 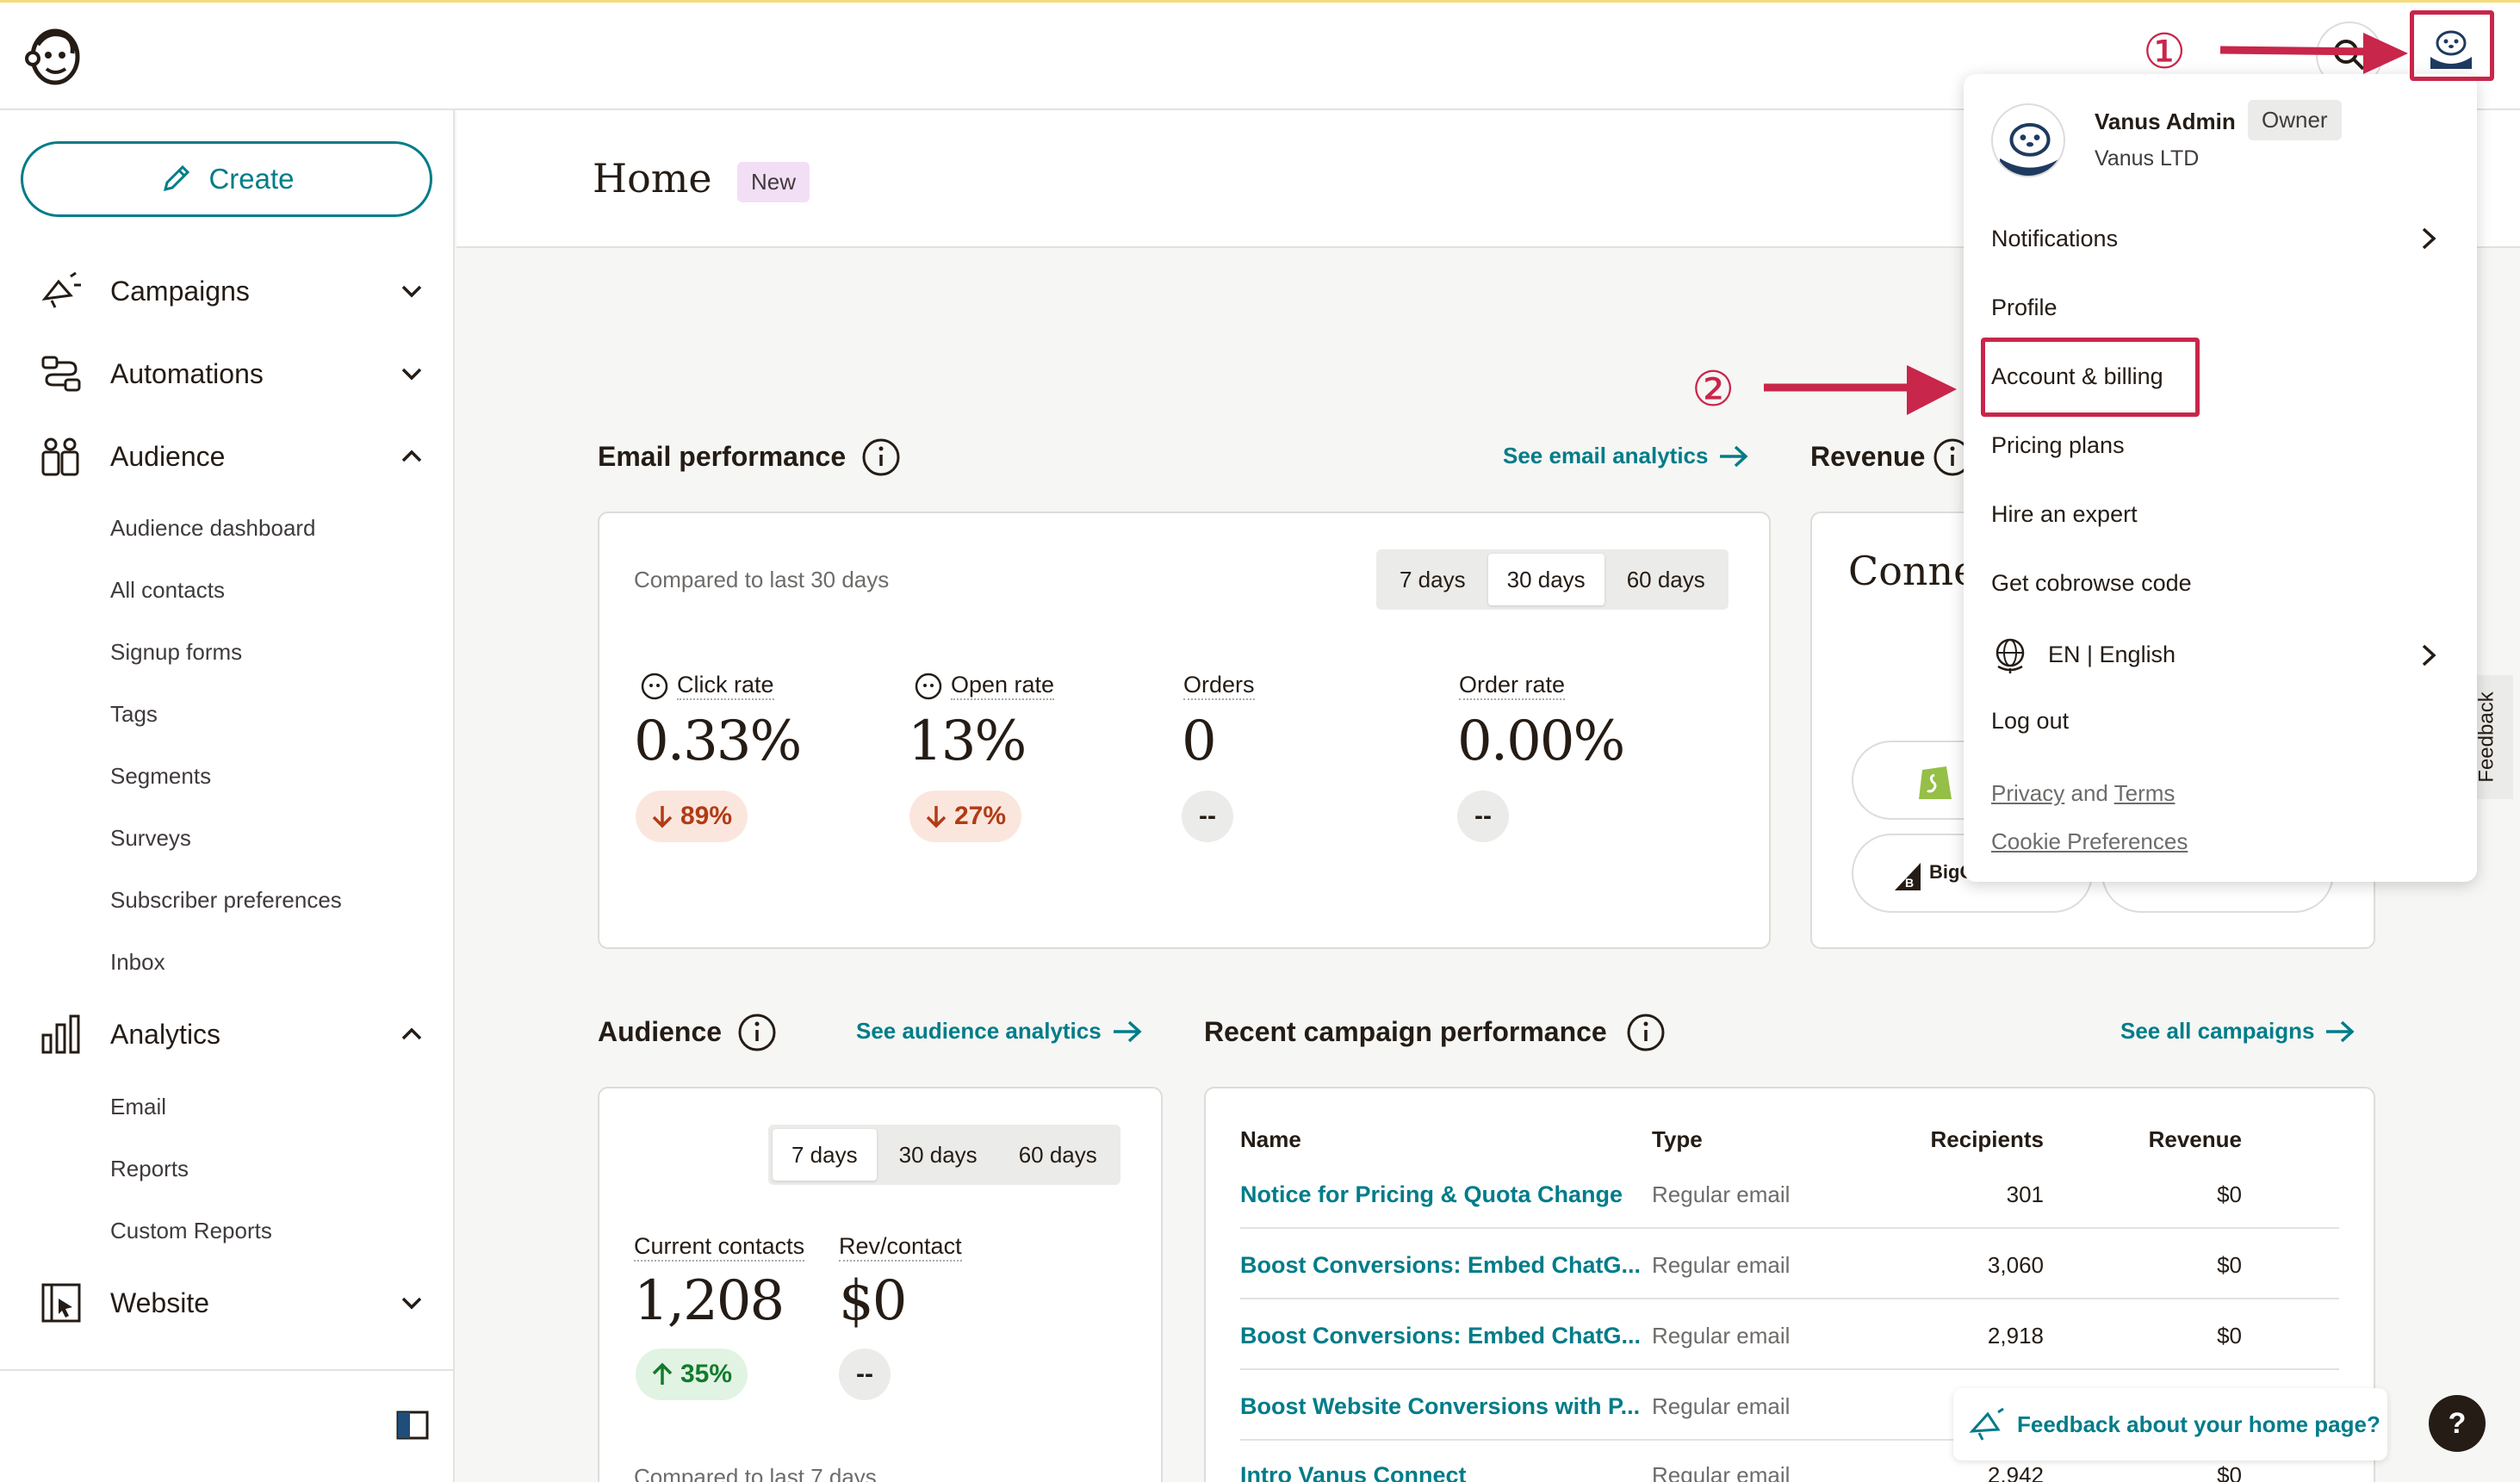 What do you see at coordinates (180, 291) in the screenshot?
I see `nav-label: Campaigns` at bounding box center [180, 291].